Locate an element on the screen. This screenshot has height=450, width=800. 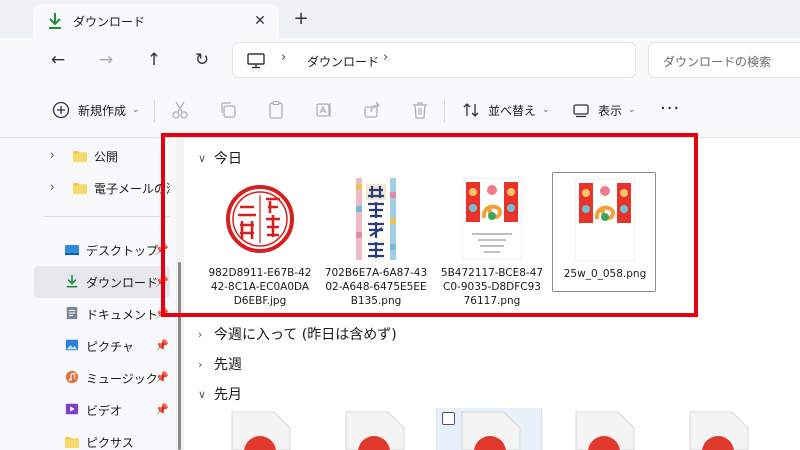
sidebar-item-documents: ドキュメント 📌 is located at coordinates (85, 314).